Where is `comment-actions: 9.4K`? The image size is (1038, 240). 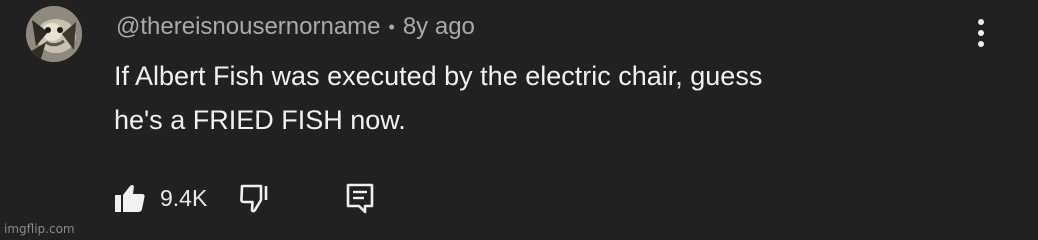
comment-actions: 9.4K is located at coordinates (244, 198).